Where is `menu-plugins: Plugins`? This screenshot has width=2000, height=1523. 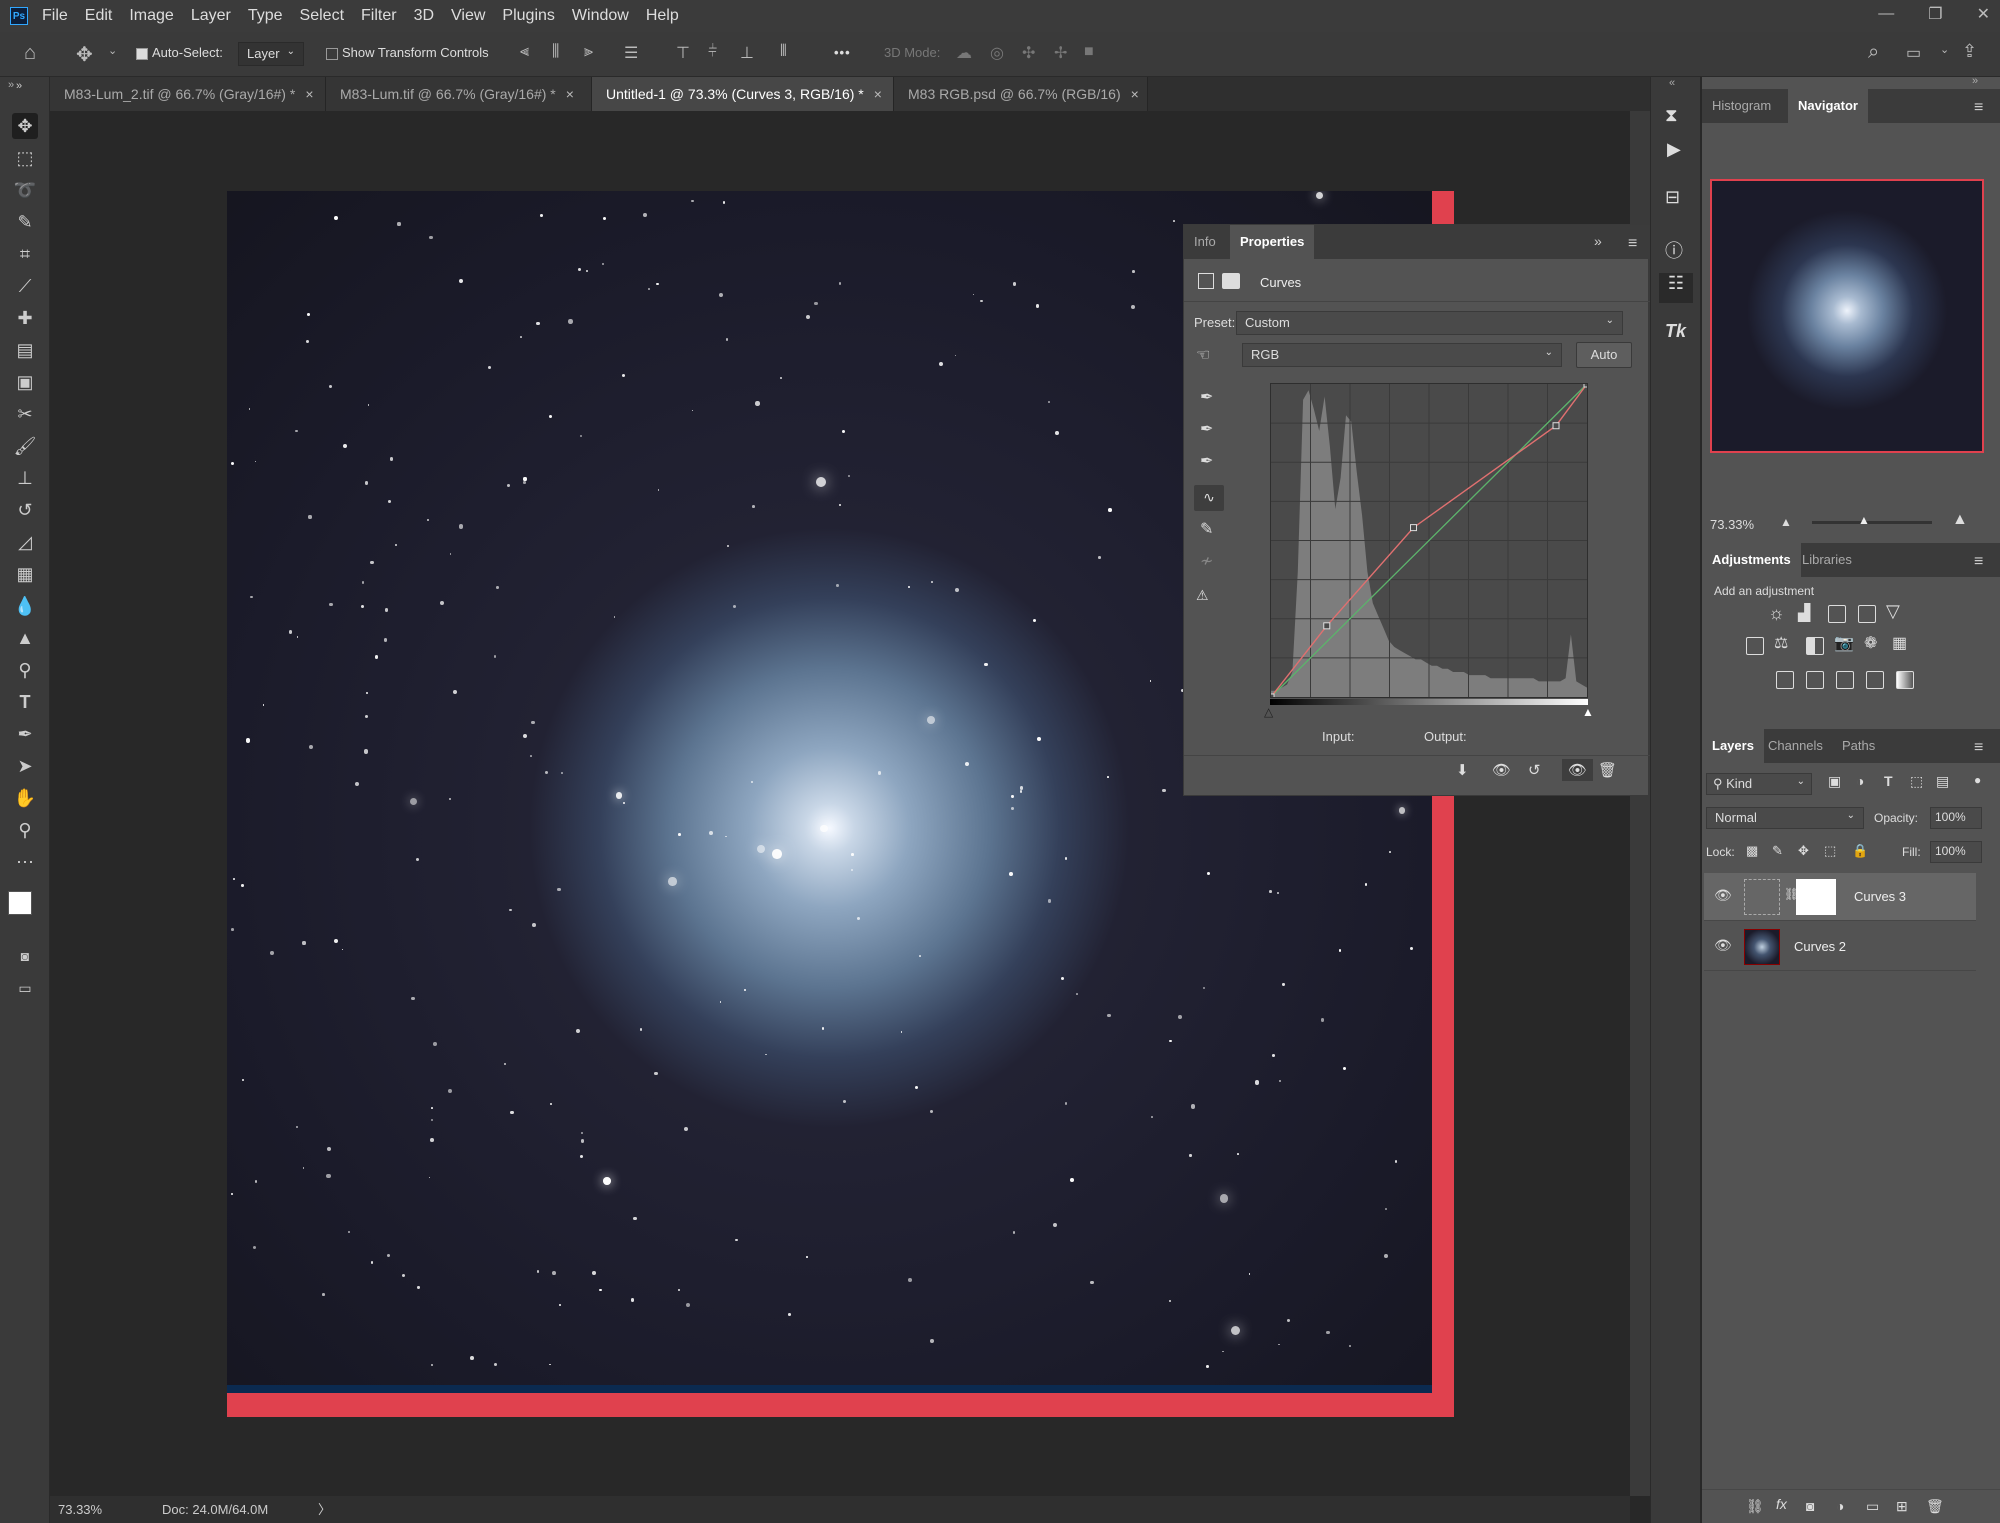 menu-plugins: Plugins is located at coordinates (528, 16).